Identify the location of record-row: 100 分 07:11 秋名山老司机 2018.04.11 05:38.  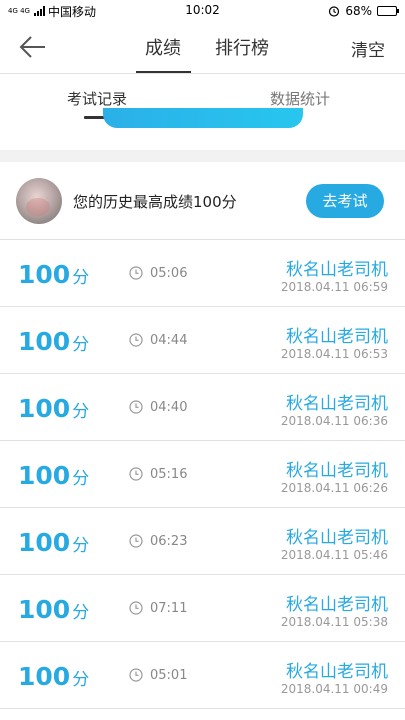
(202, 608).